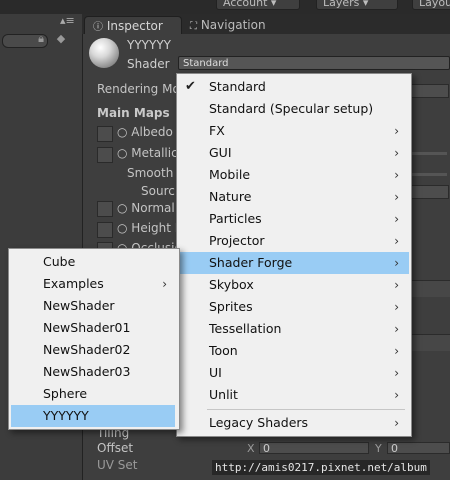 The height and width of the screenshot is (480, 450). What do you see at coordinates (115, 448) in the screenshot?
I see `offset-label: Offset` at bounding box center [115, 448].